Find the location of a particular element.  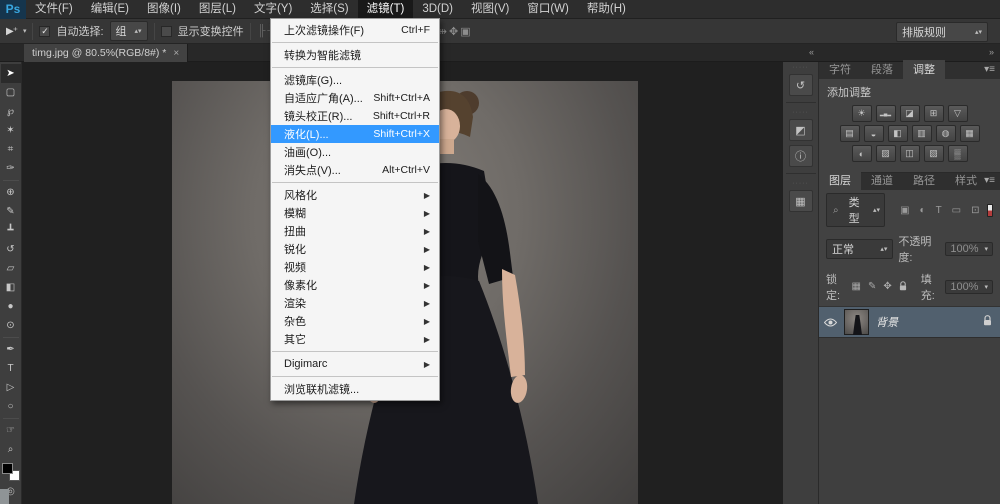

filter-smart-objects-icon: ⊡ is located at coordinates (975, 210).